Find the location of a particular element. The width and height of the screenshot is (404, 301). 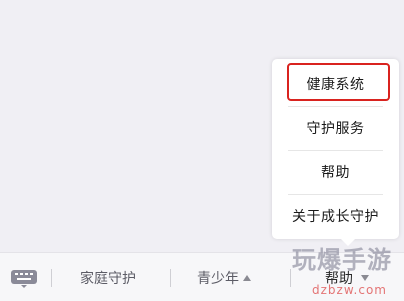

menu-item-label: 关于成长守护 is located at coordinates (335, 217).